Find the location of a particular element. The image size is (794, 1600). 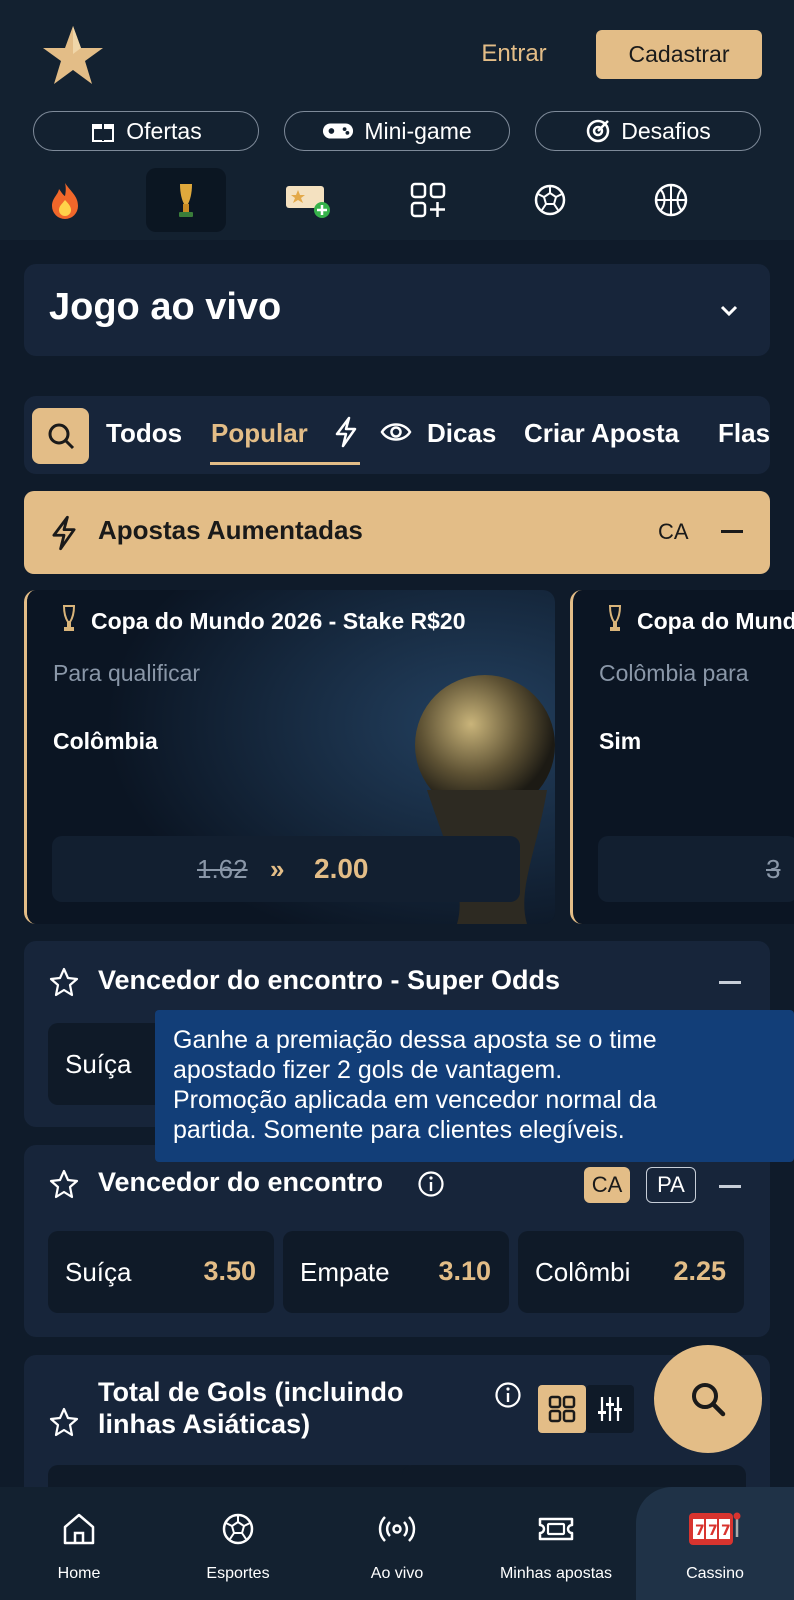

old-odd: 3 is located at coordinates (773, 869).